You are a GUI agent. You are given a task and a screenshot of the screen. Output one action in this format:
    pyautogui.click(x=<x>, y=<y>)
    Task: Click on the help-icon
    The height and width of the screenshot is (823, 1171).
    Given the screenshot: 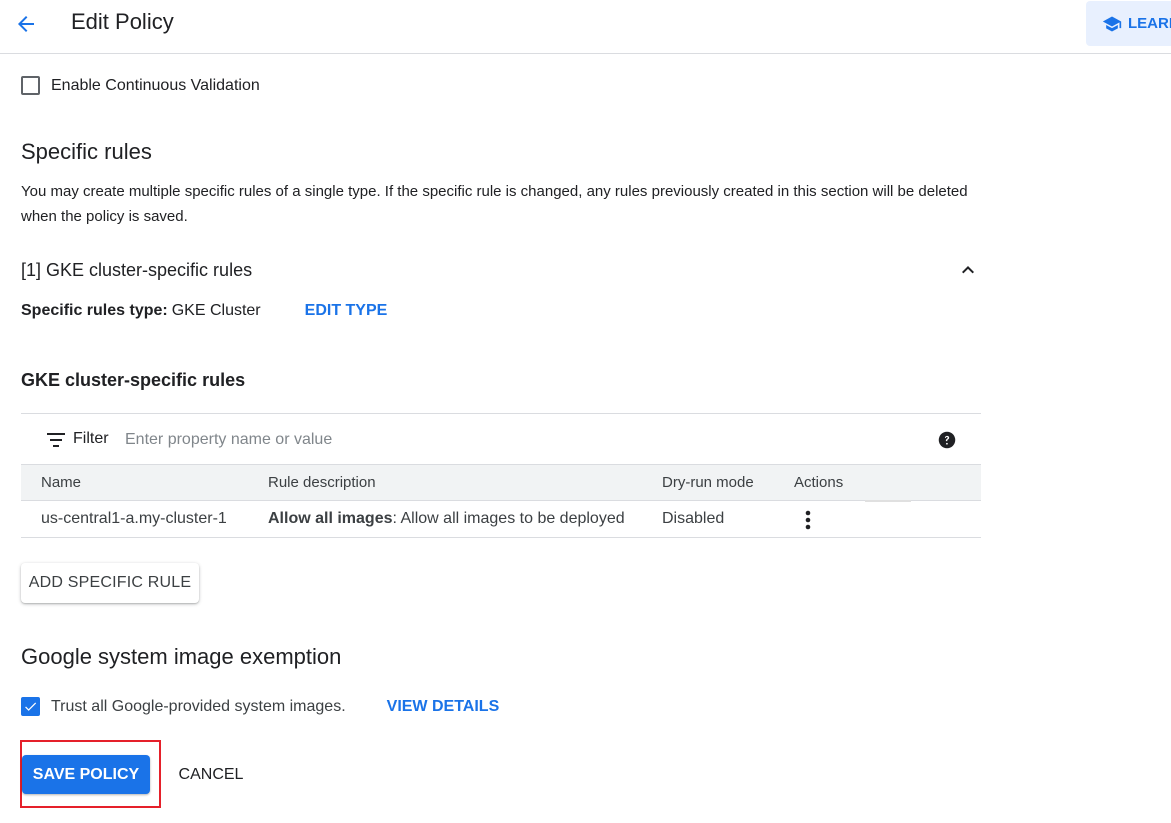 What is the action you would take?
    pyautogui.click(x=947, y=440)
    